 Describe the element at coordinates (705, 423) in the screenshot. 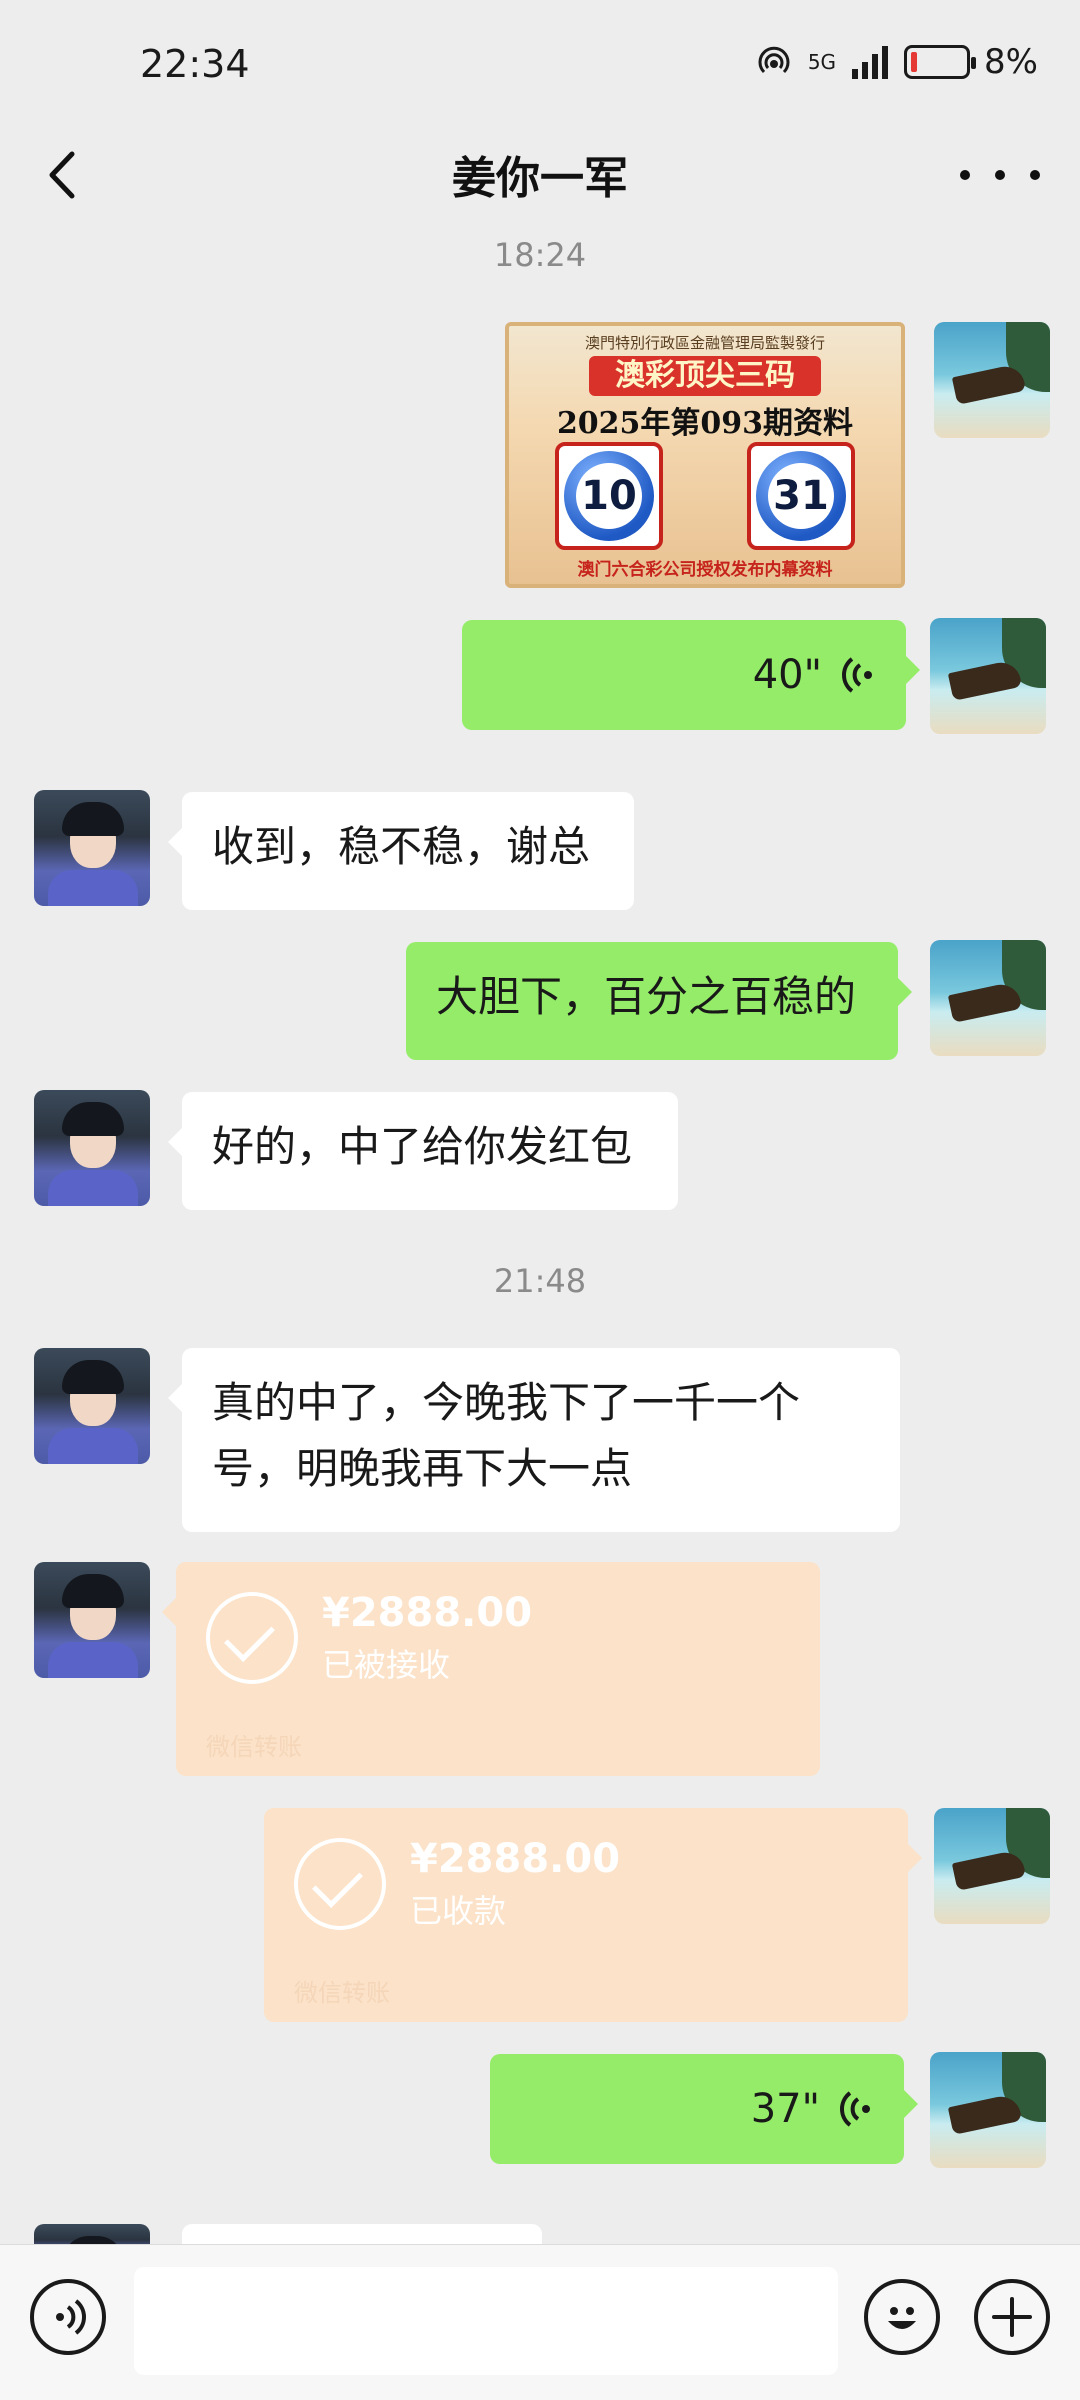

I see `image-title: 2025年第093期资料` at that location.